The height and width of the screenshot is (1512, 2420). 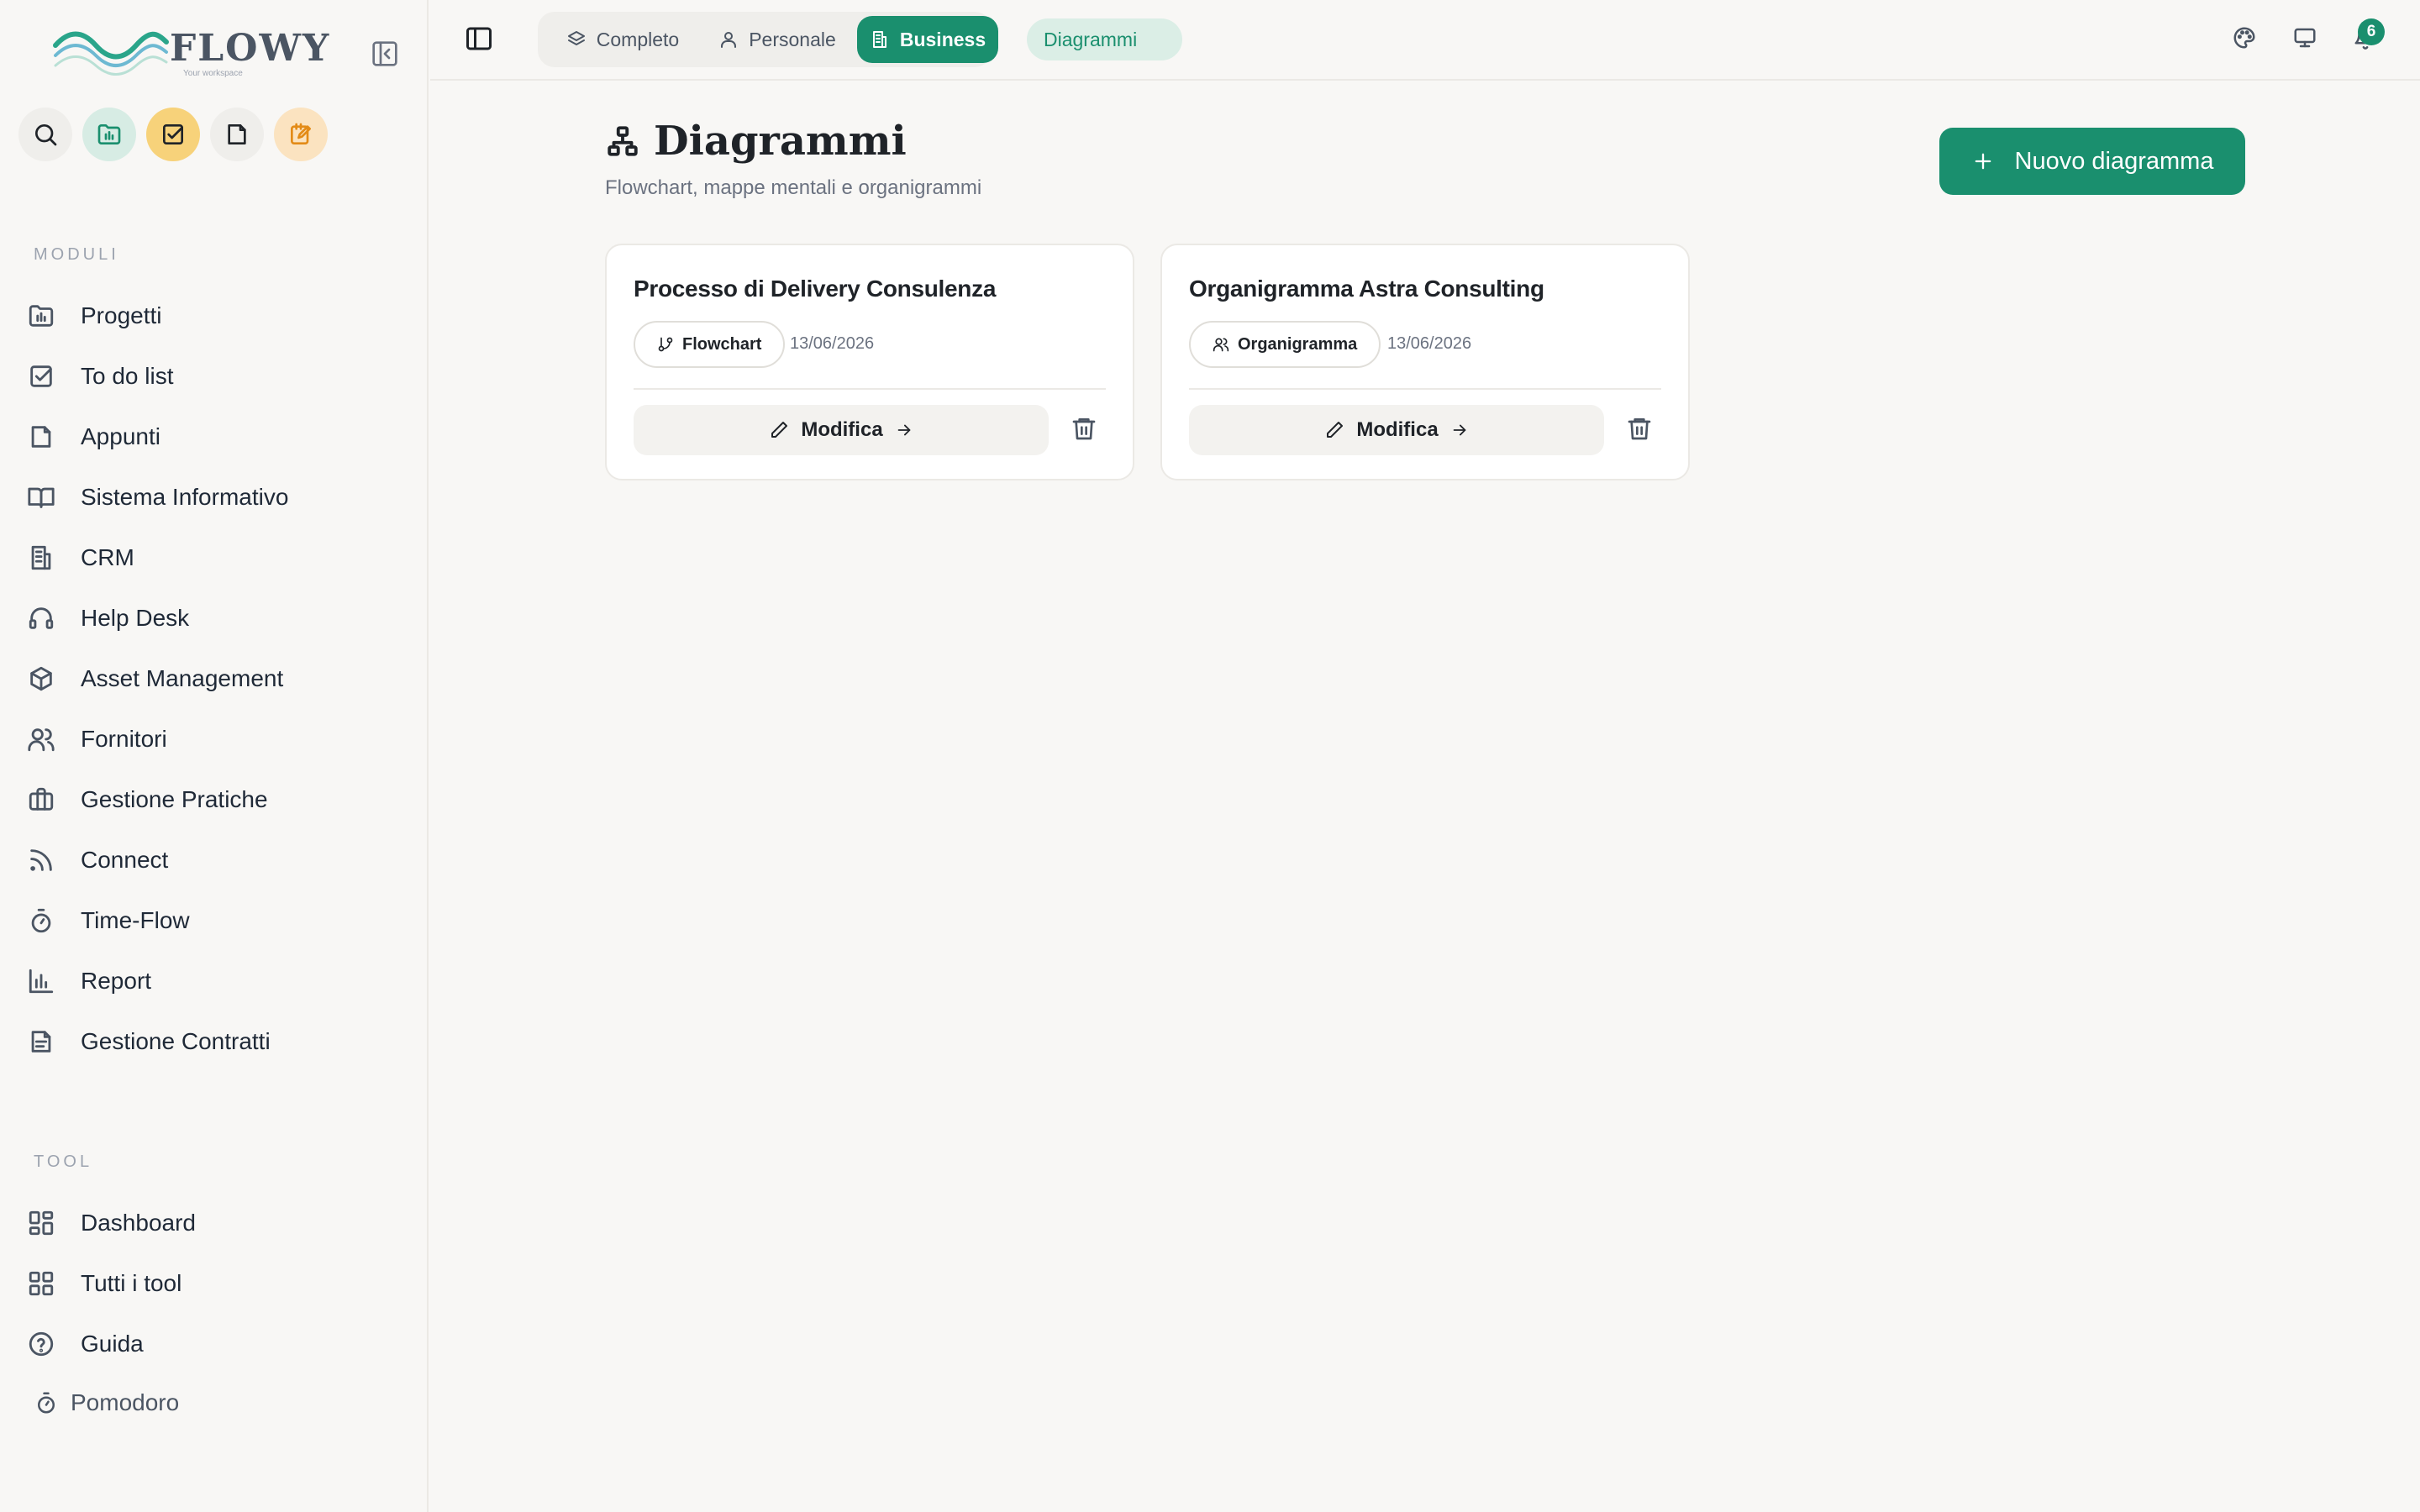 I want to click on sidebar-item-help-desk: Help Desk, so click(x=220, y=618).